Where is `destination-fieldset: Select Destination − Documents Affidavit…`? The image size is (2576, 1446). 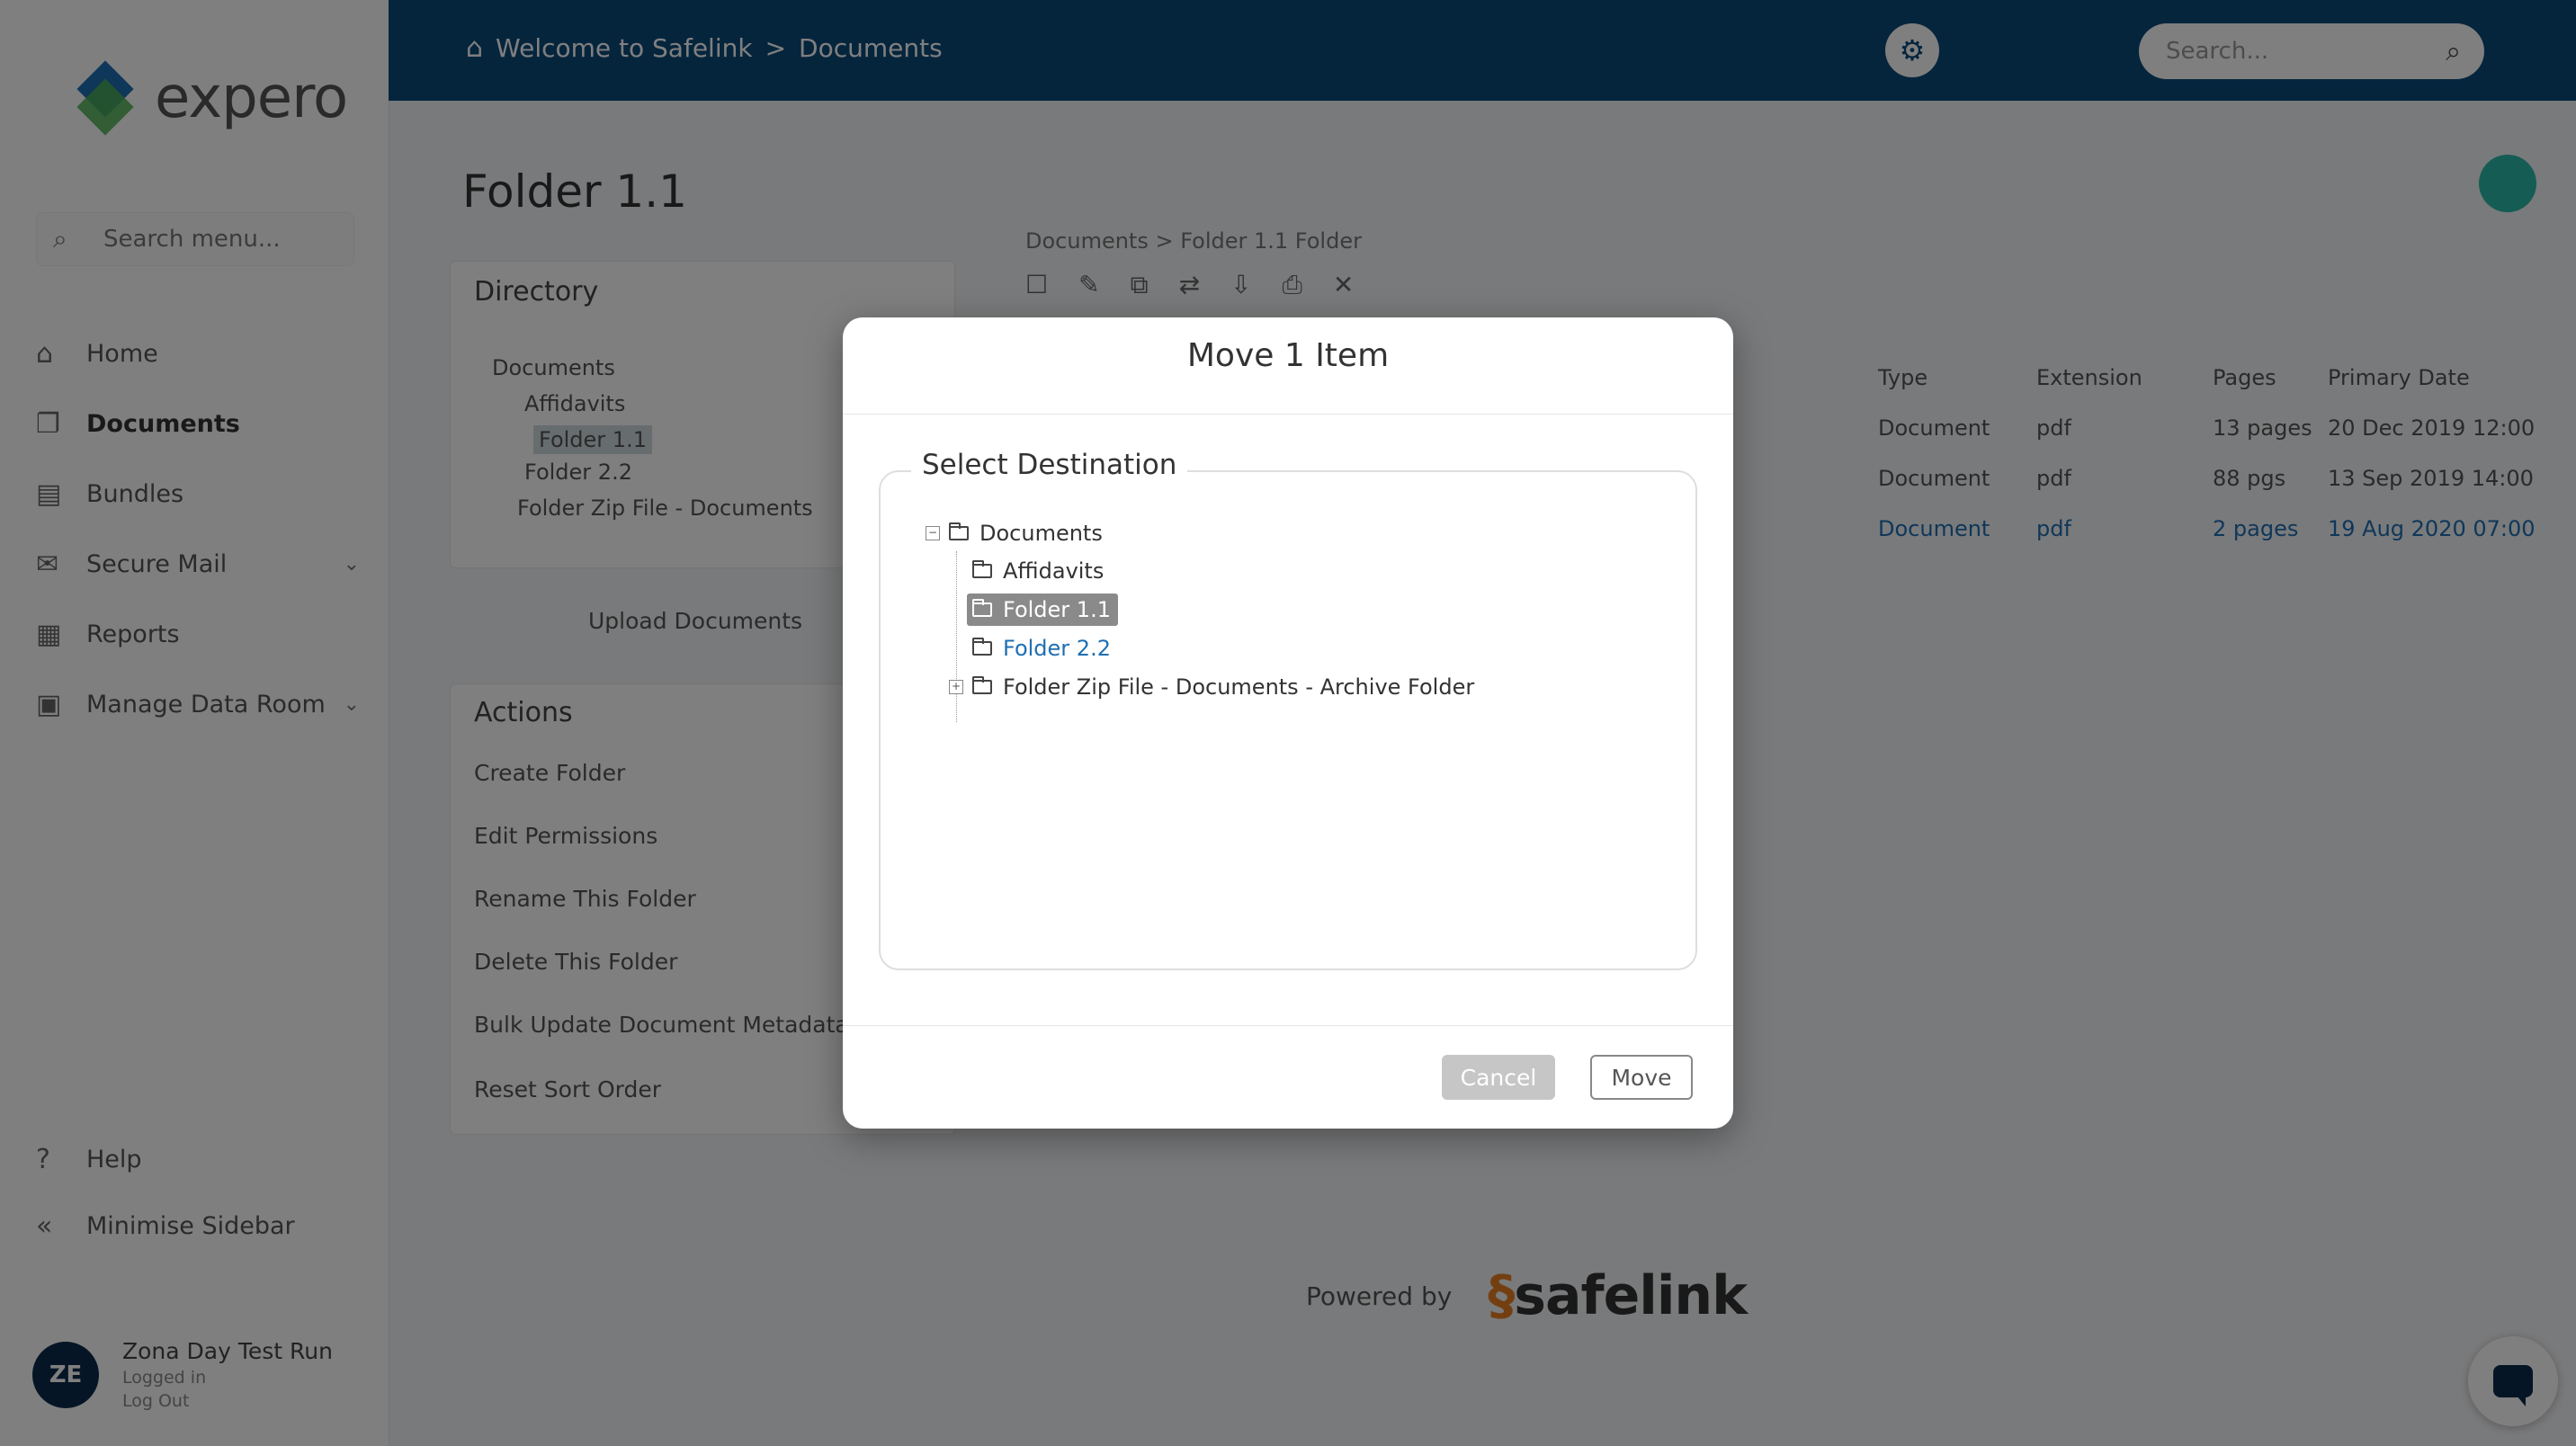
destination-fieldset: Select Destination − Documents Affidavit… is located at coordinates (1288, 709).